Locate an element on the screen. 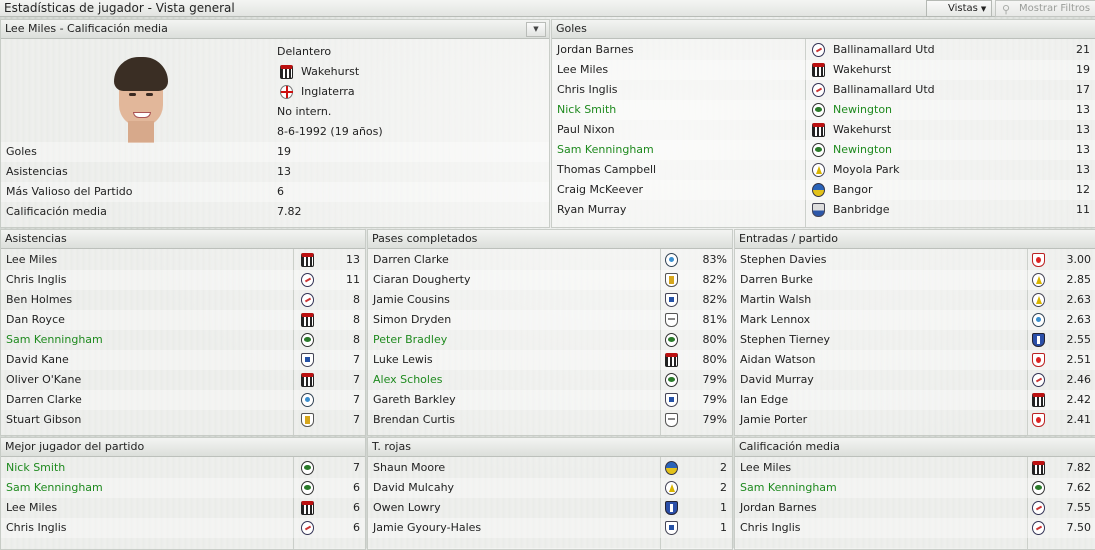 The image size is (1095, 550). table-row: Gareth Barkley 79% is located at coordinates (550, 400).